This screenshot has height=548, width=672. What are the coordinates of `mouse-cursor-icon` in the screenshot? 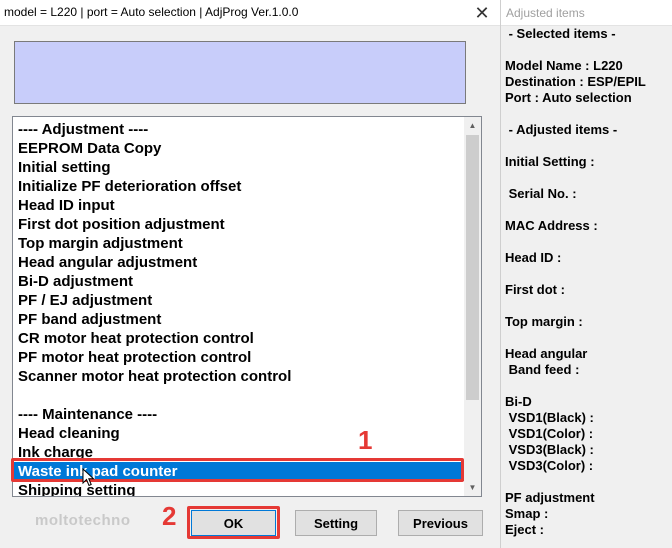 It's located at (88, 477).